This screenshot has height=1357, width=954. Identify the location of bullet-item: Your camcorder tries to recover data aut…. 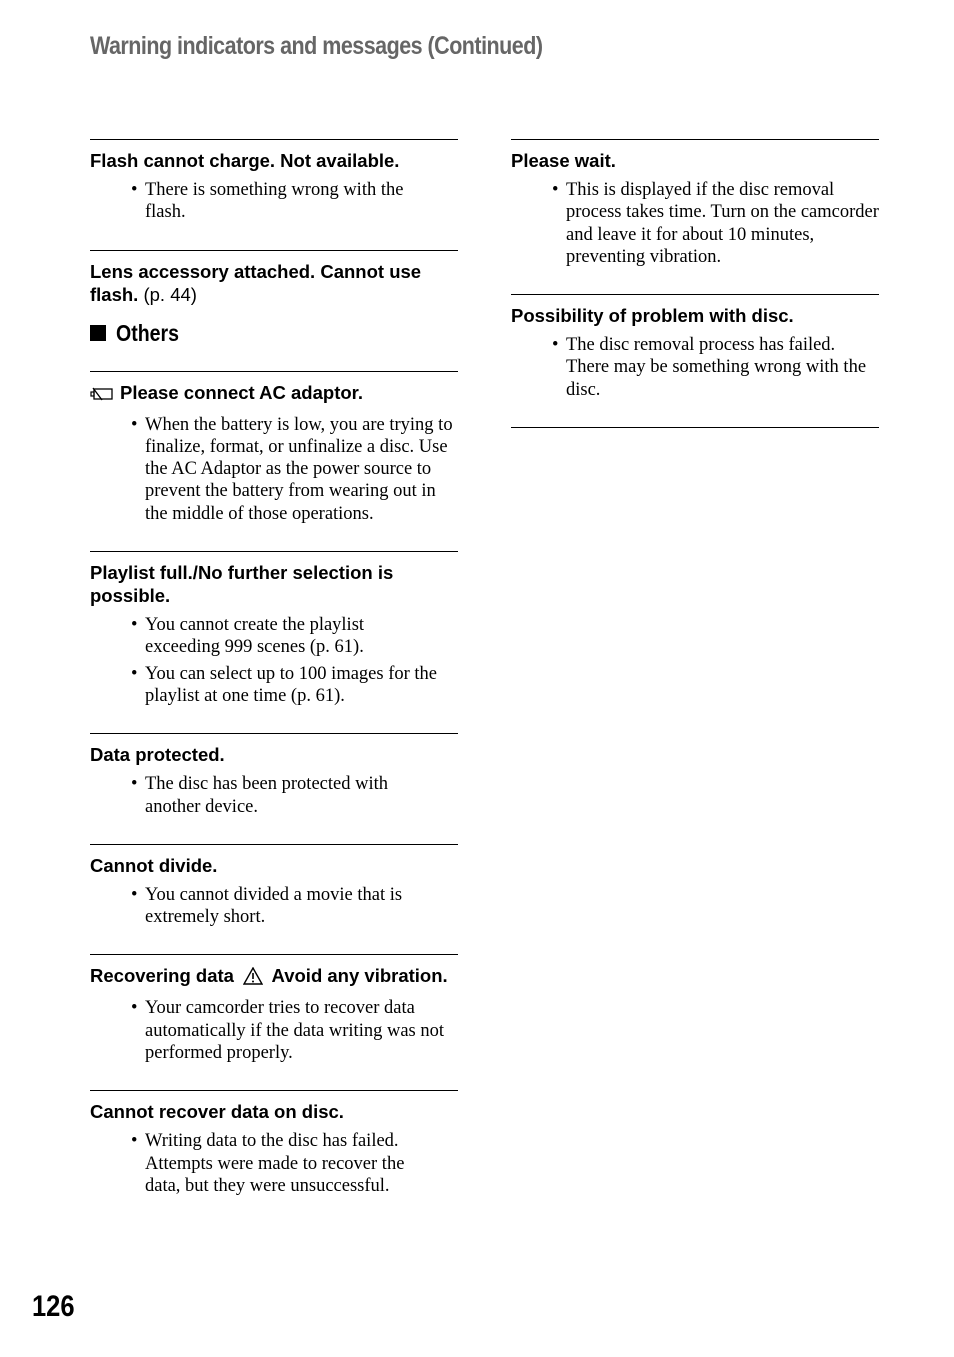
(267, 1030).